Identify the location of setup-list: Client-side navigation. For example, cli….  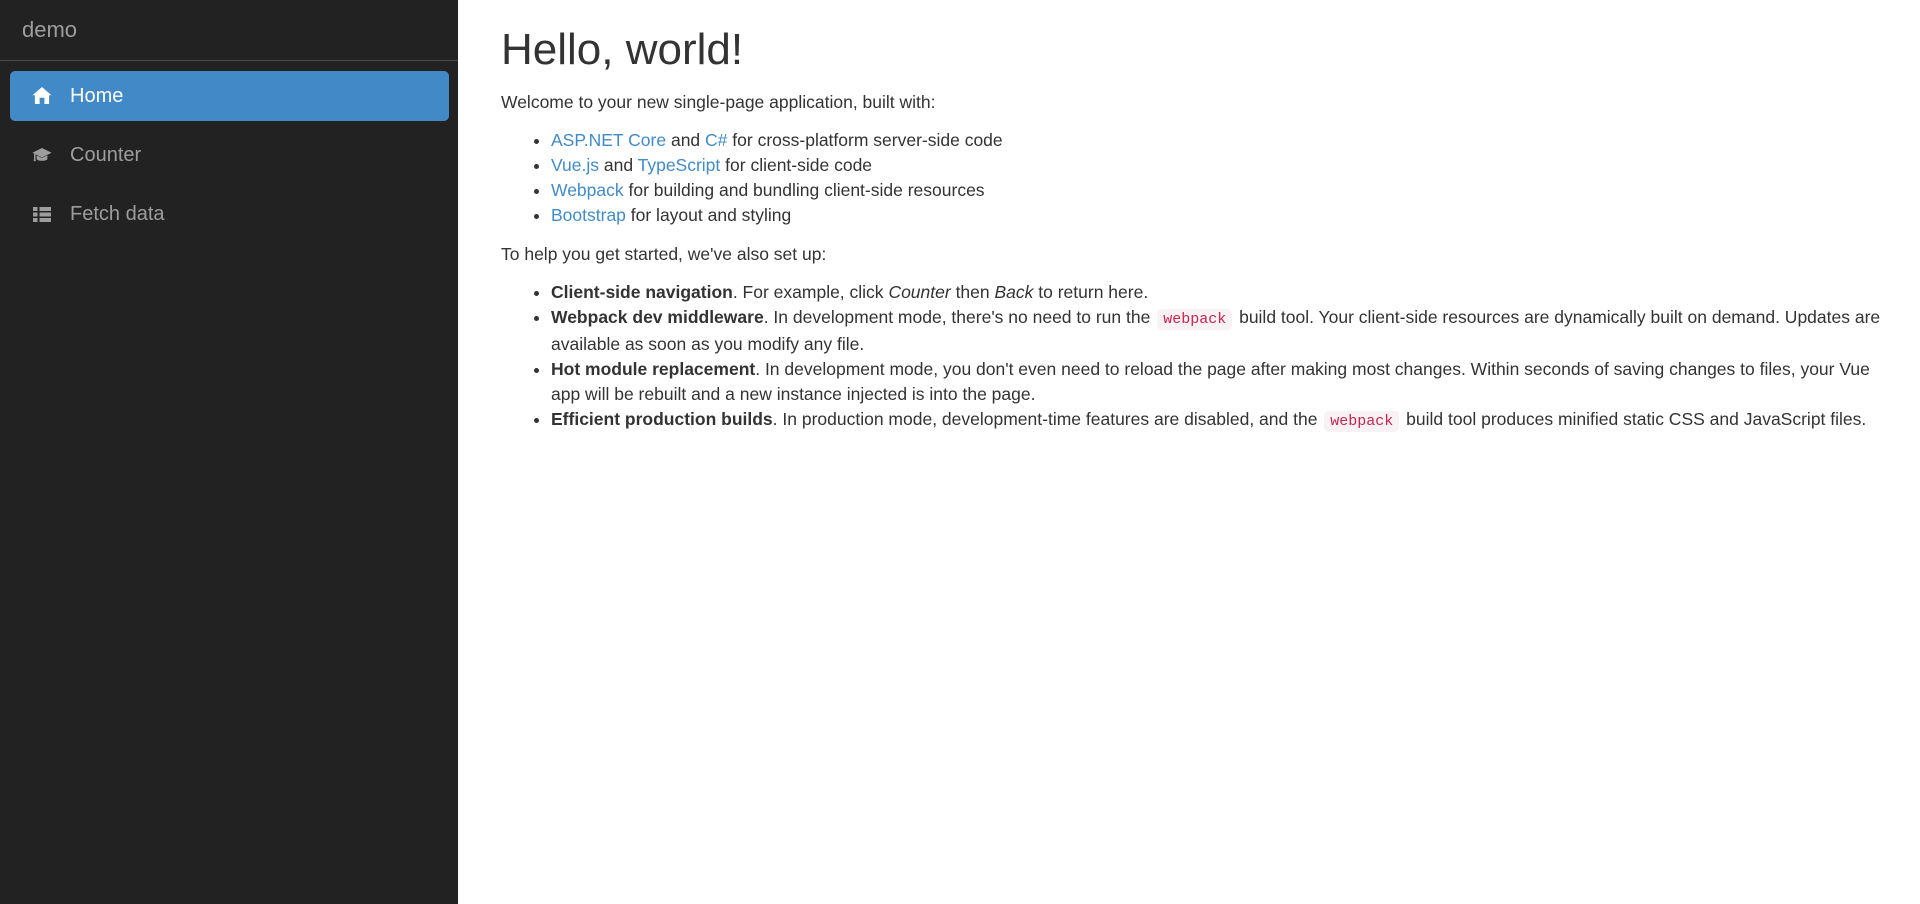
(1197, 357).